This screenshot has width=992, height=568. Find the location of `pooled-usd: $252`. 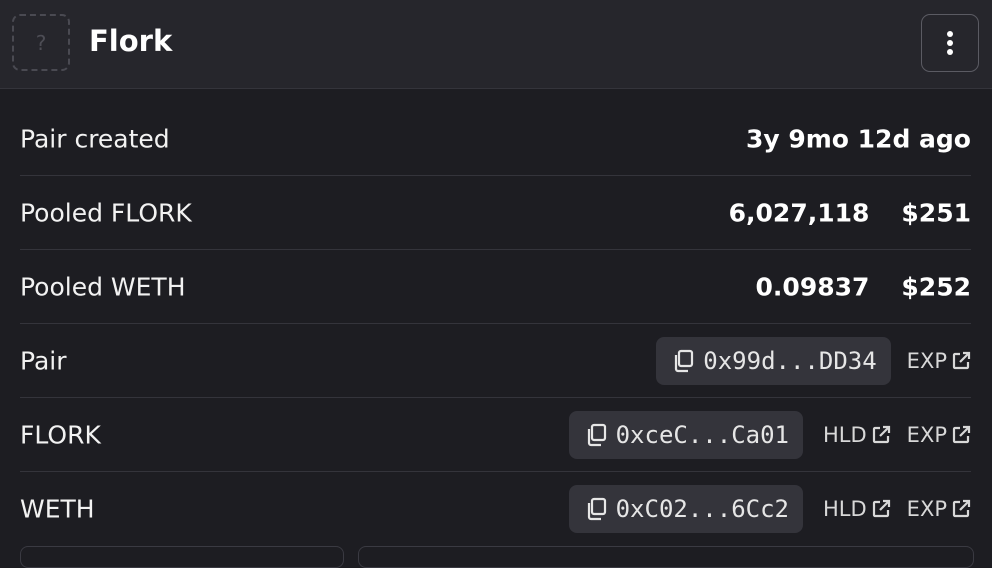

pooled-usd: $252 is located at coordinates (936, 286).